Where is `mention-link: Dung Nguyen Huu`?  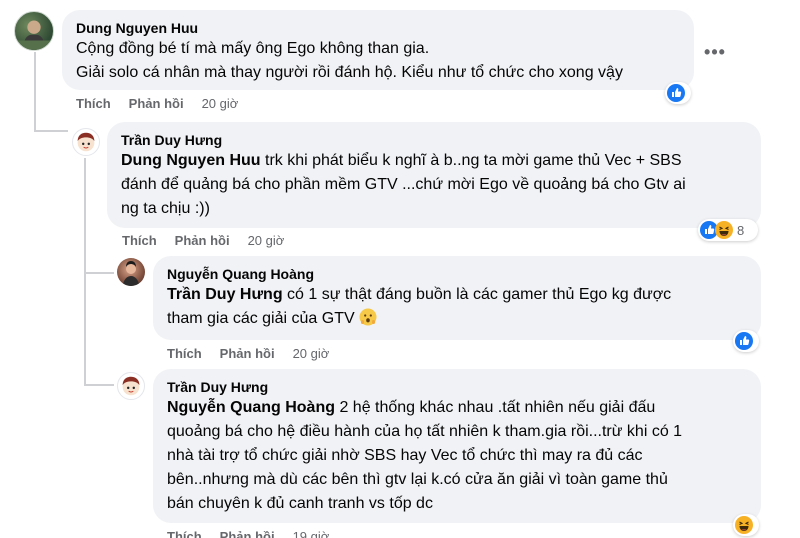 mention-link: Dung Nguyen Huu is located at coordinates (191, 160).